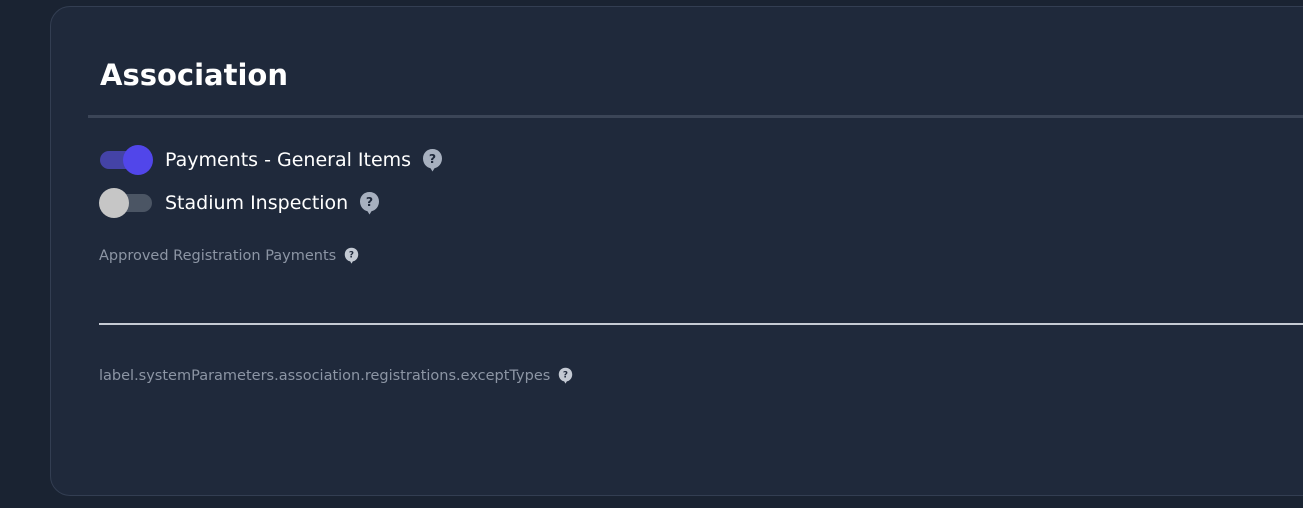 The height and width of the screenshot is (508, 1303). Describe the element at coordinates (218, 255) in the screenshot. I see `approved-registration-payments-label: Approved Registration Payments` at that location.